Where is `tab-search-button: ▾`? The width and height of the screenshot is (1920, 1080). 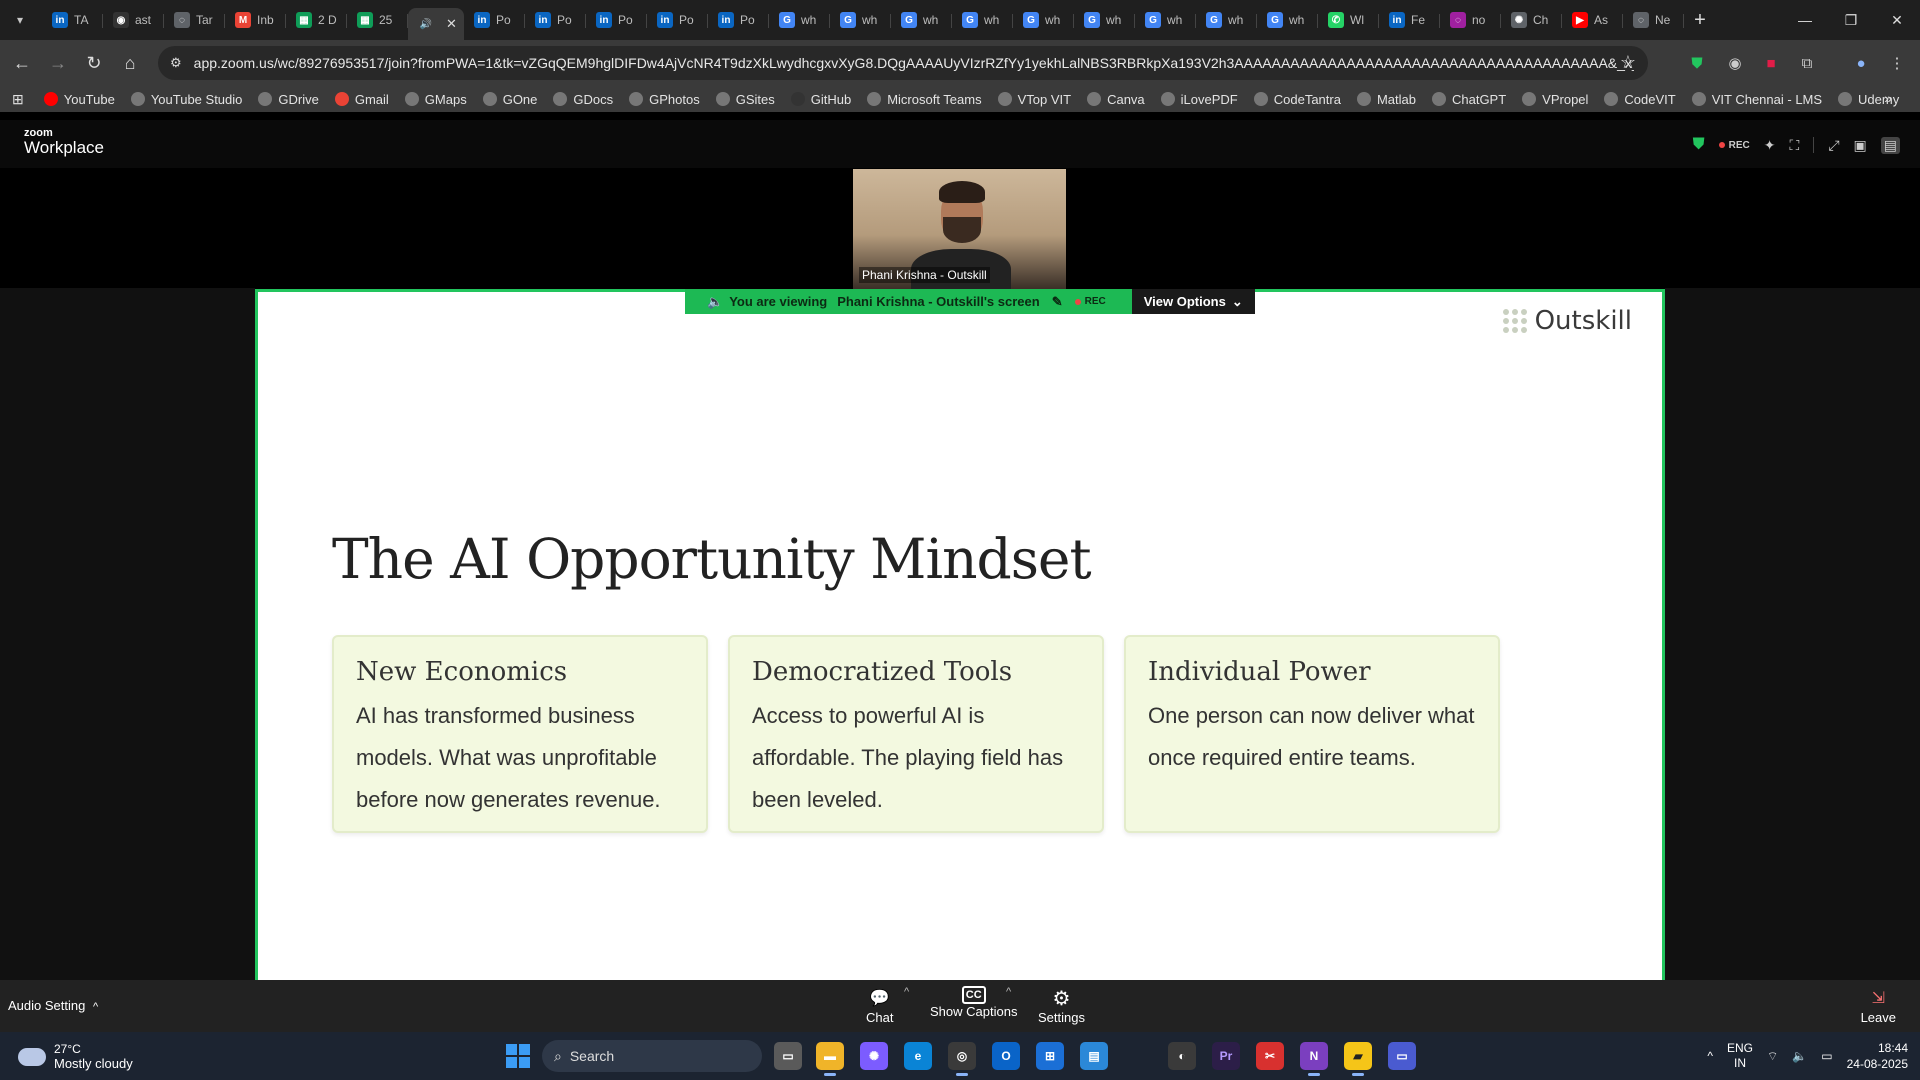
tab-search-button: ▾ is located at coordinates (20, 20).